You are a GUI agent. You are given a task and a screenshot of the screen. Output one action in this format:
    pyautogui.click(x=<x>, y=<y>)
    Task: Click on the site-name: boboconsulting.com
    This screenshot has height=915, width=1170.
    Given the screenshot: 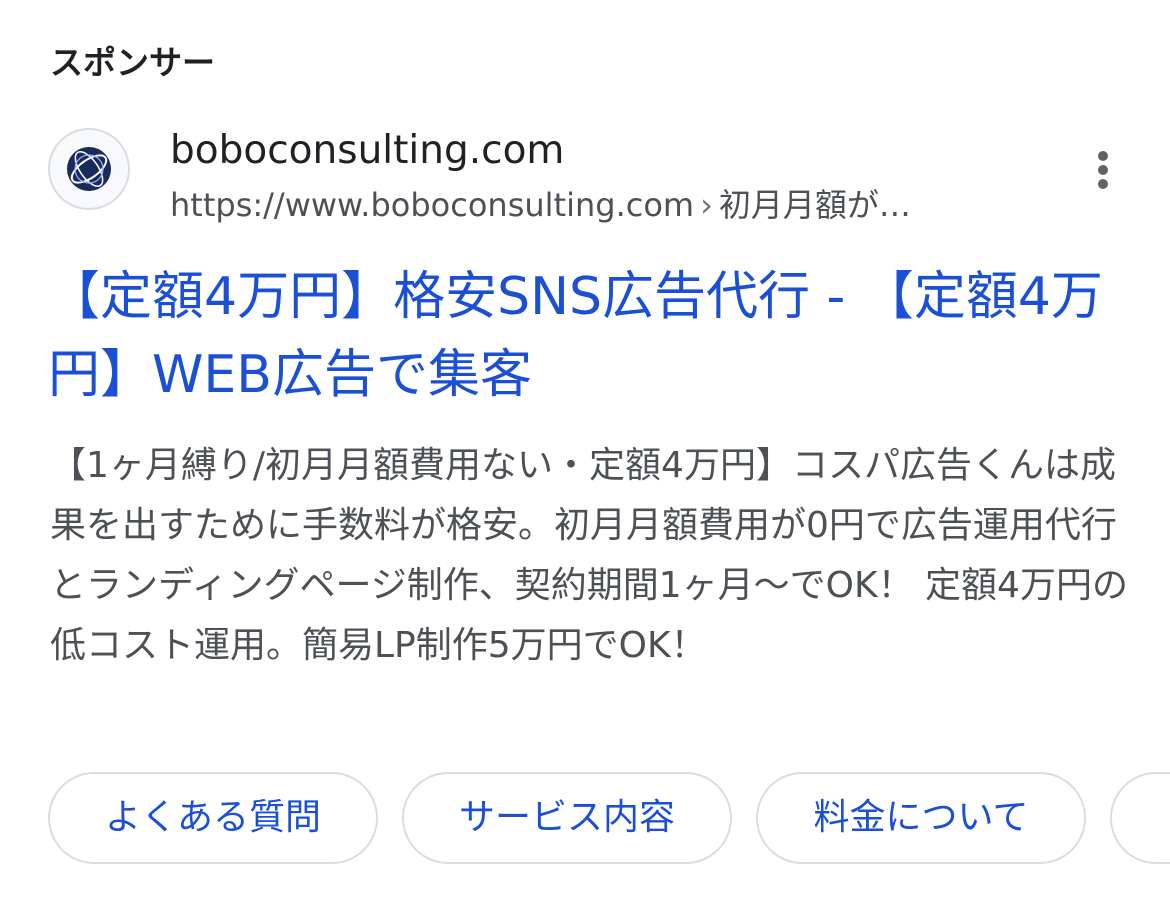 What is the action you would take?
    pyautogui.click(x=367, y=150)
    